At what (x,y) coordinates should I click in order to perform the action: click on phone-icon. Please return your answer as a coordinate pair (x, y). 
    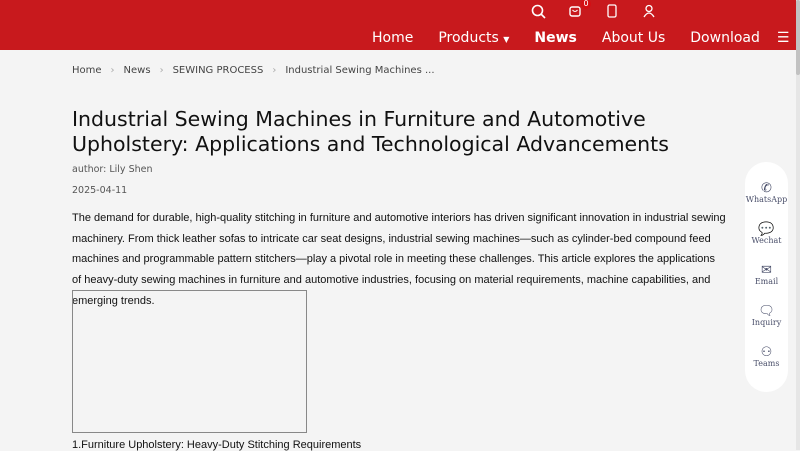
    Looking at the image, I should click on (612, 11).